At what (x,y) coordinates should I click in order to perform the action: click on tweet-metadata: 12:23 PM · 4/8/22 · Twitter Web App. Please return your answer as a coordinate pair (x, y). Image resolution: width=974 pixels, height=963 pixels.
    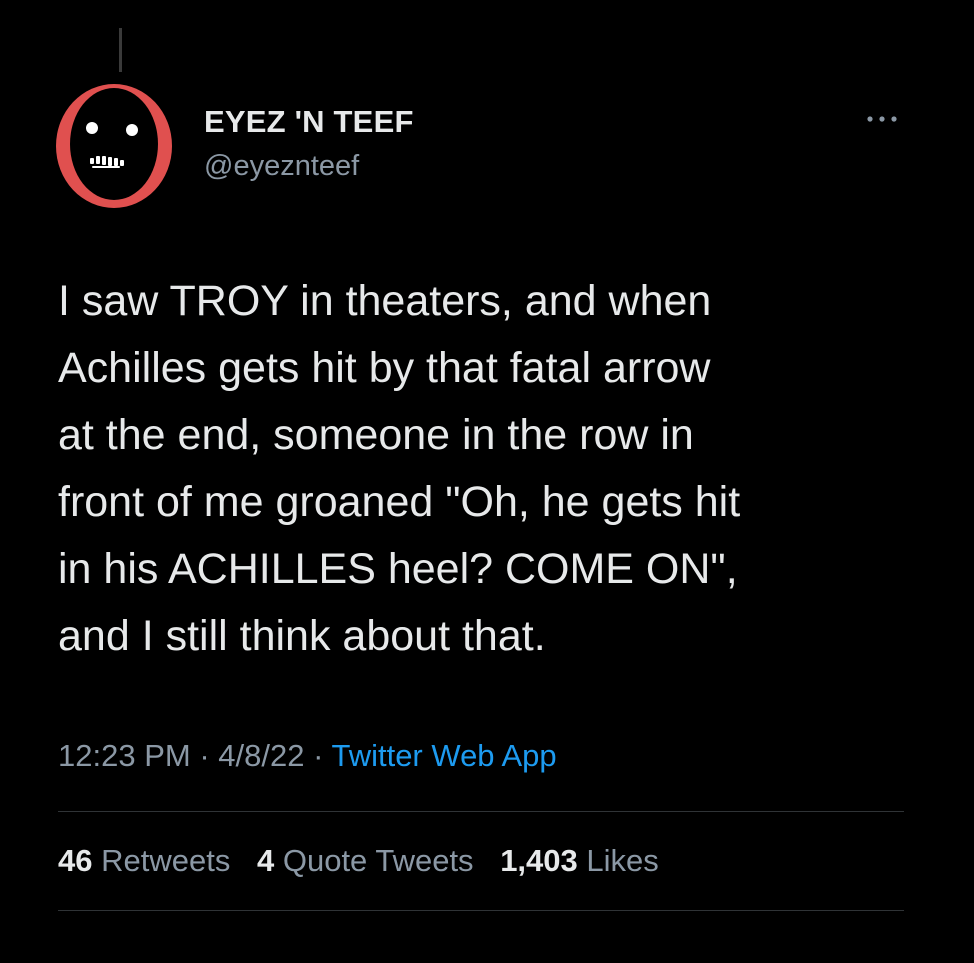
    Looking at the image, I should click on (307, 756).